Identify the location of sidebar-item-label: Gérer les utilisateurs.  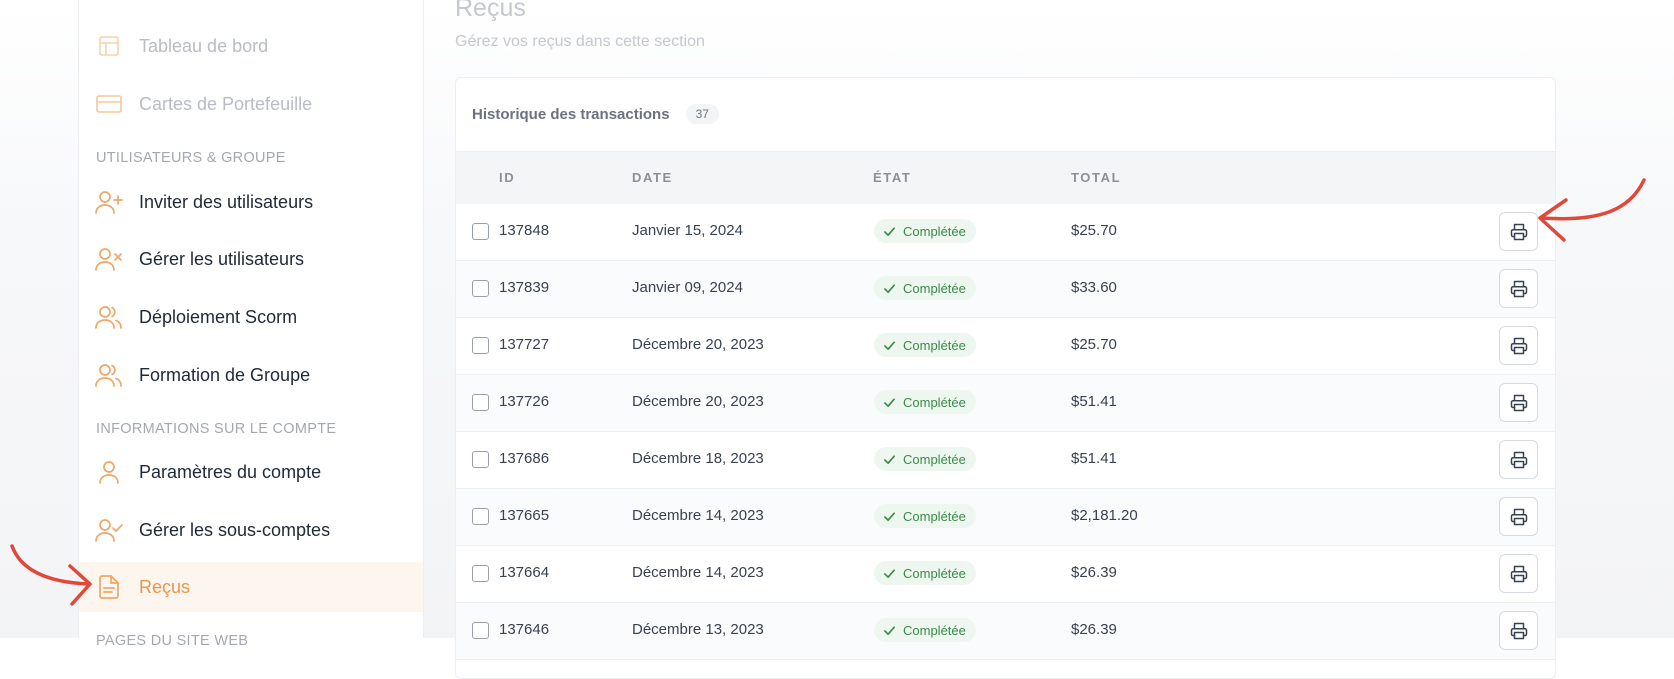
(222, 258).